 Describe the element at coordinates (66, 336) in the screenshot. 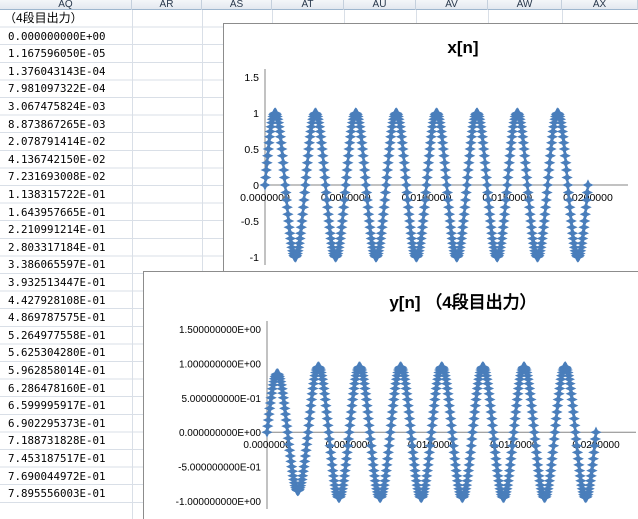

I see `cell-aq-value: 5.264977558E-01` at that location.